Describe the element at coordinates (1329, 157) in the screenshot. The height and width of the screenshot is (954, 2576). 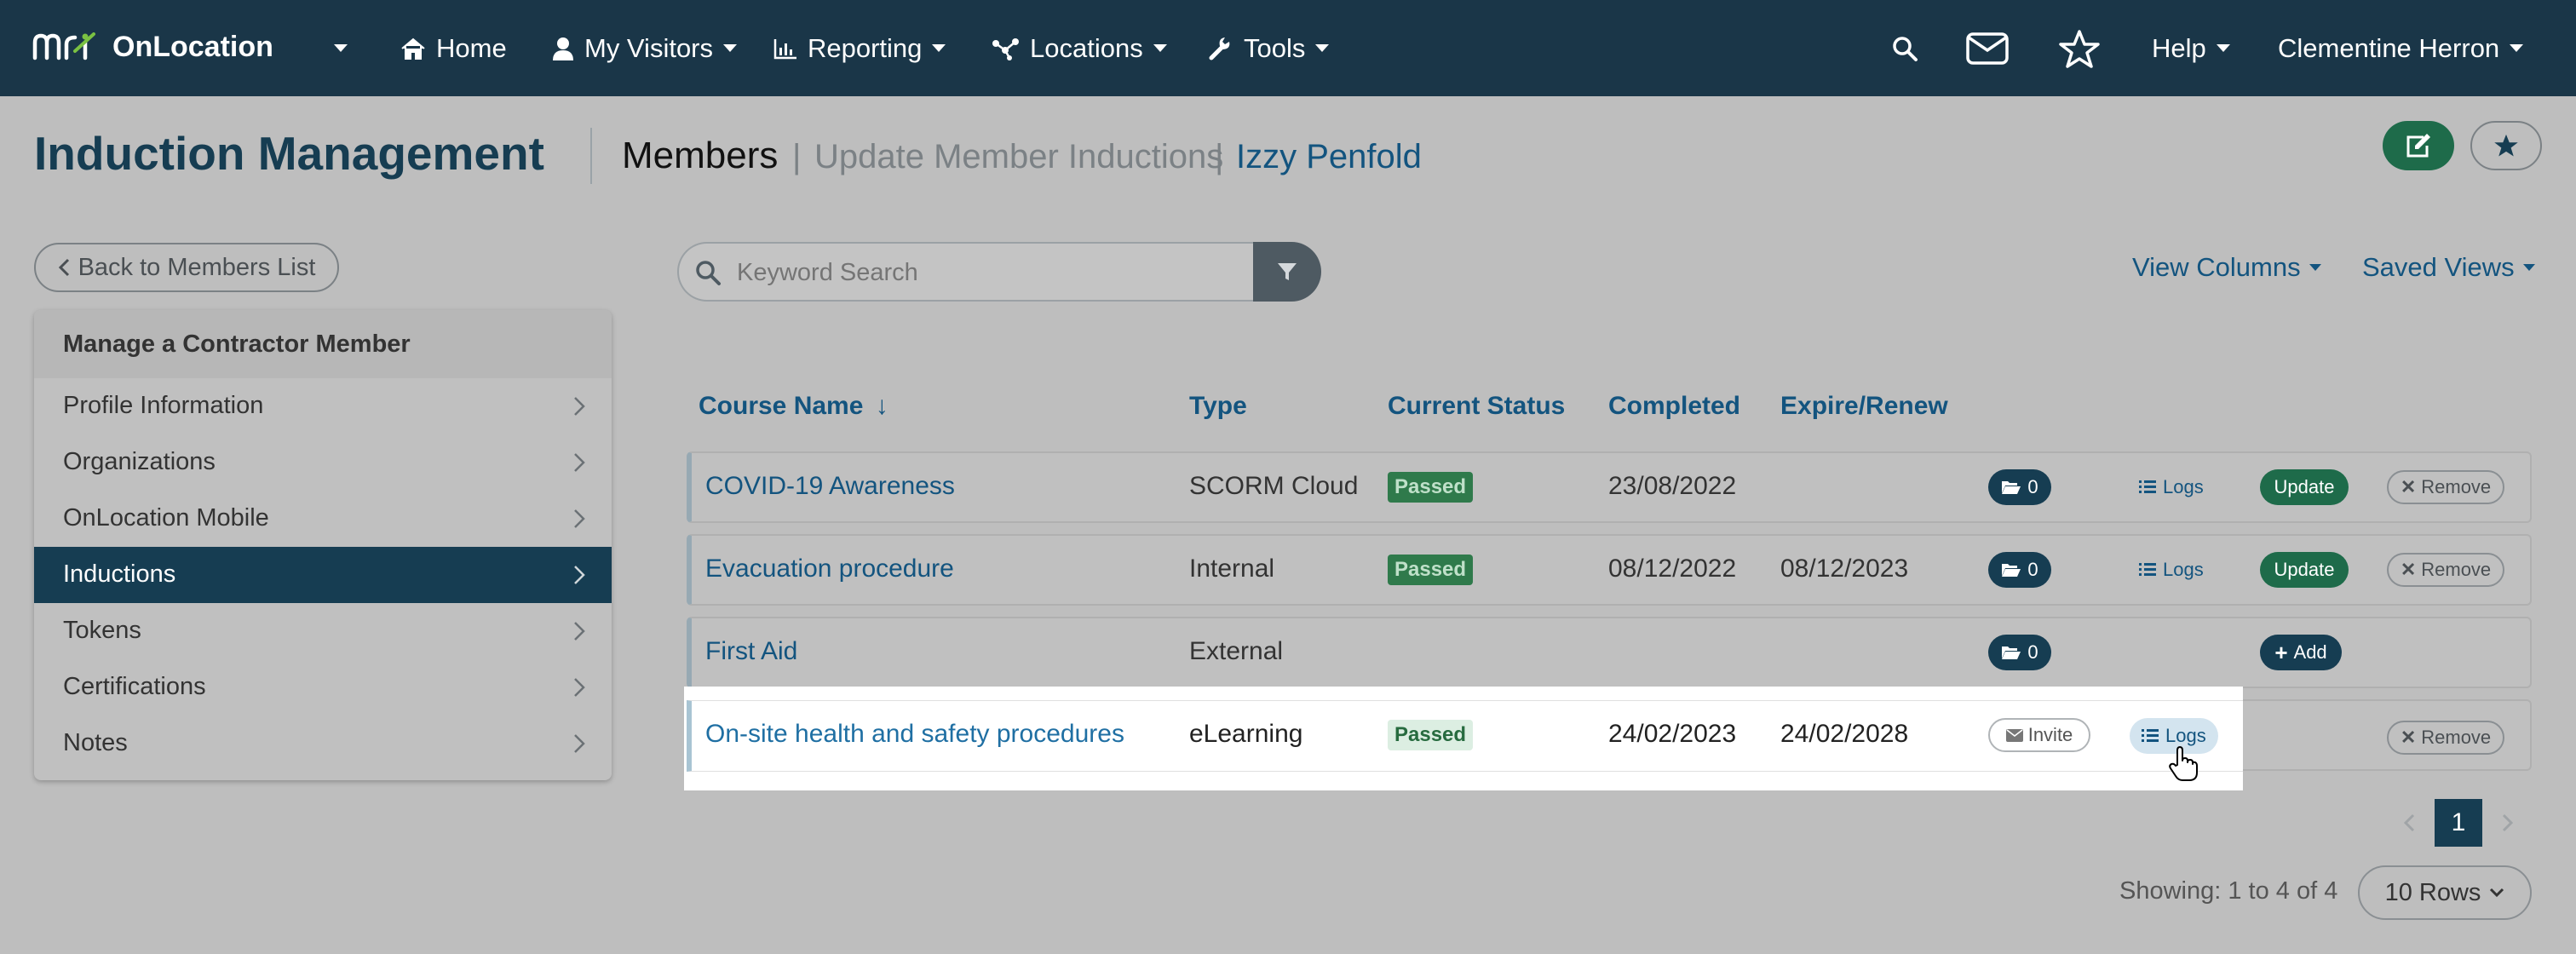
I see `breadcrumb-member-name: Izzy Penfold` at that location.